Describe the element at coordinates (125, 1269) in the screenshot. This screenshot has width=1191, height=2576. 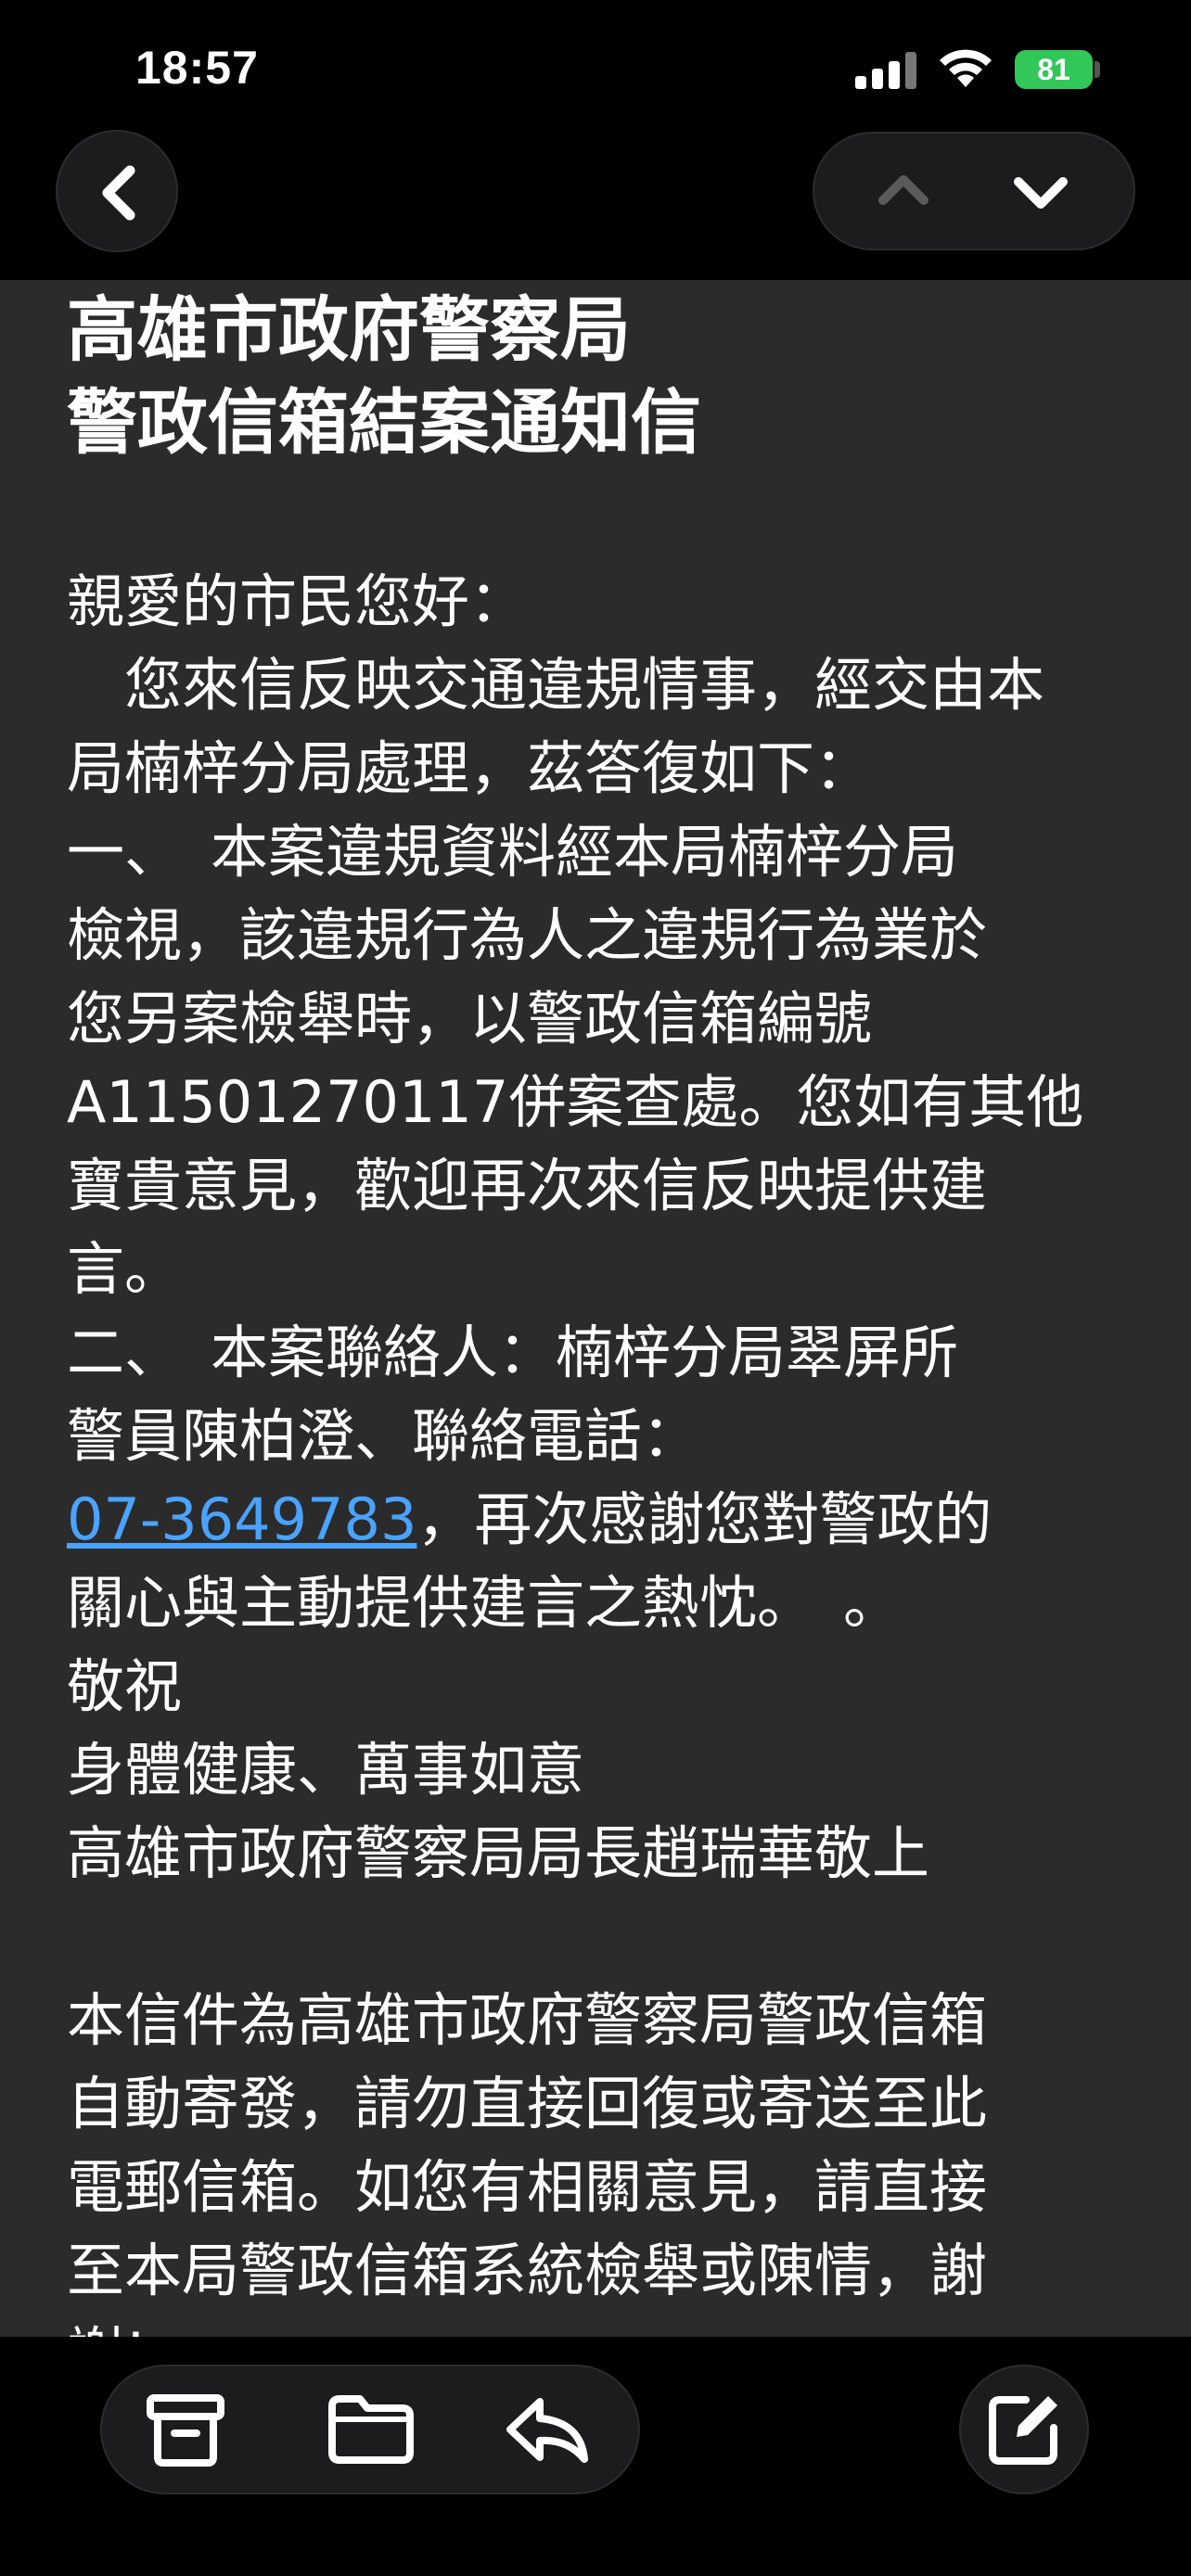
I see `body-line: 言。` at that location.